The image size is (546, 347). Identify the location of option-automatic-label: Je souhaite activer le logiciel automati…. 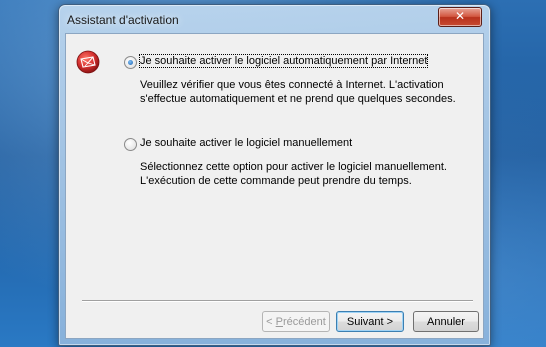
(283, 61).